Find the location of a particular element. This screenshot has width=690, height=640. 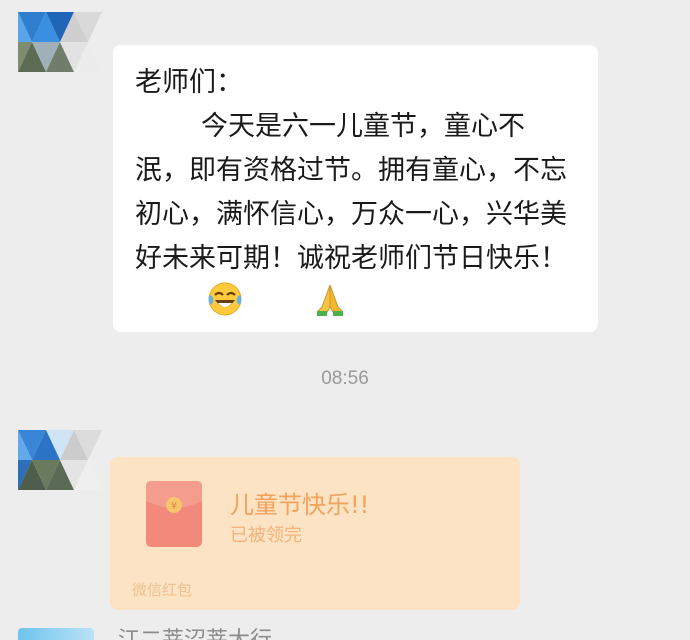

red-envelope-icon: ¥ is located at coordinates (174, 514).